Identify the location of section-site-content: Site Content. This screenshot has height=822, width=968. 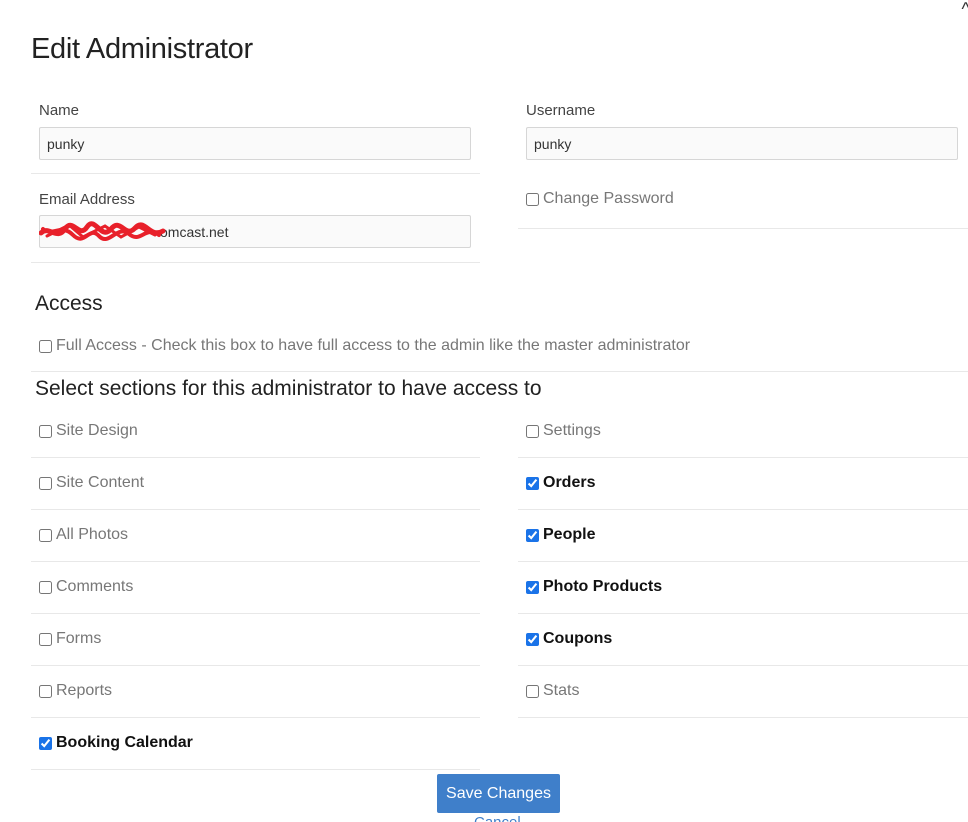
(91, 483).